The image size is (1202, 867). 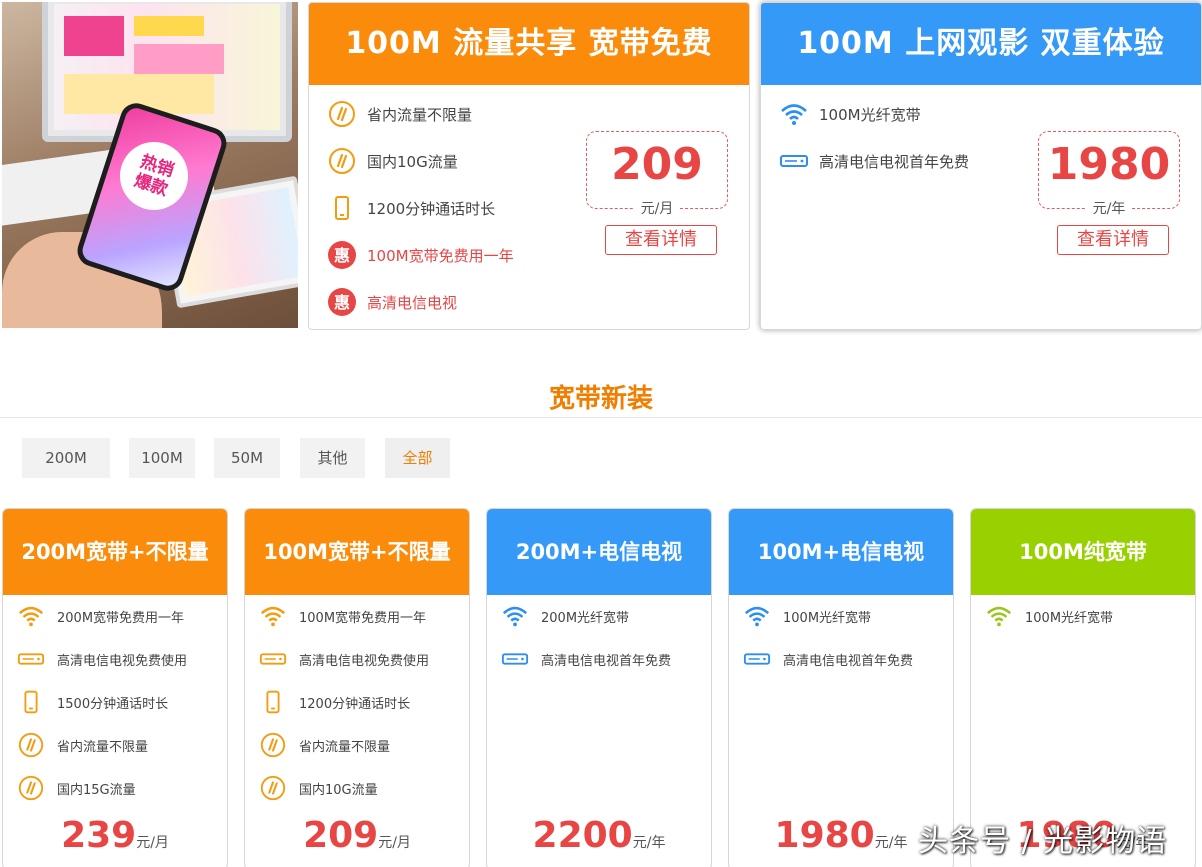 What do you see at coordinates (1083, 552) in the screenshot?
I see `plan-title: 100M纯宽带` at bounding box center [1083, 552].